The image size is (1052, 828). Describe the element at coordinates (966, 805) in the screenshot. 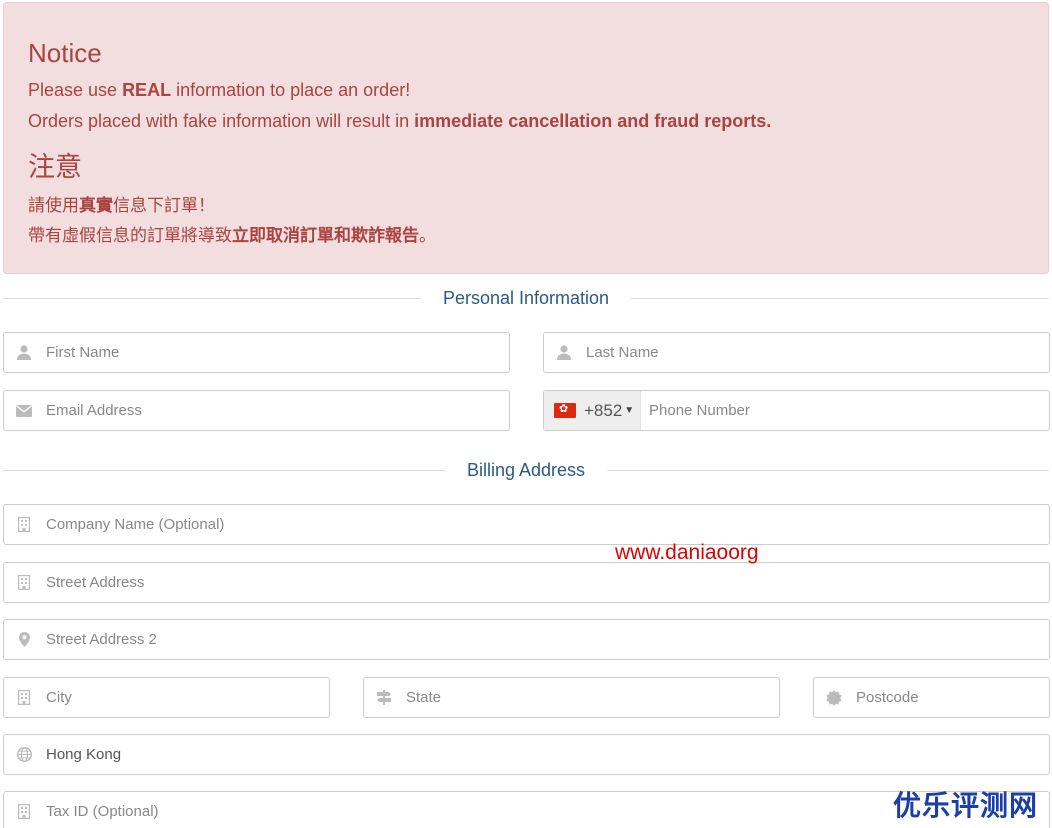

I see `brand-watermark: 优乐评测网` at that location.